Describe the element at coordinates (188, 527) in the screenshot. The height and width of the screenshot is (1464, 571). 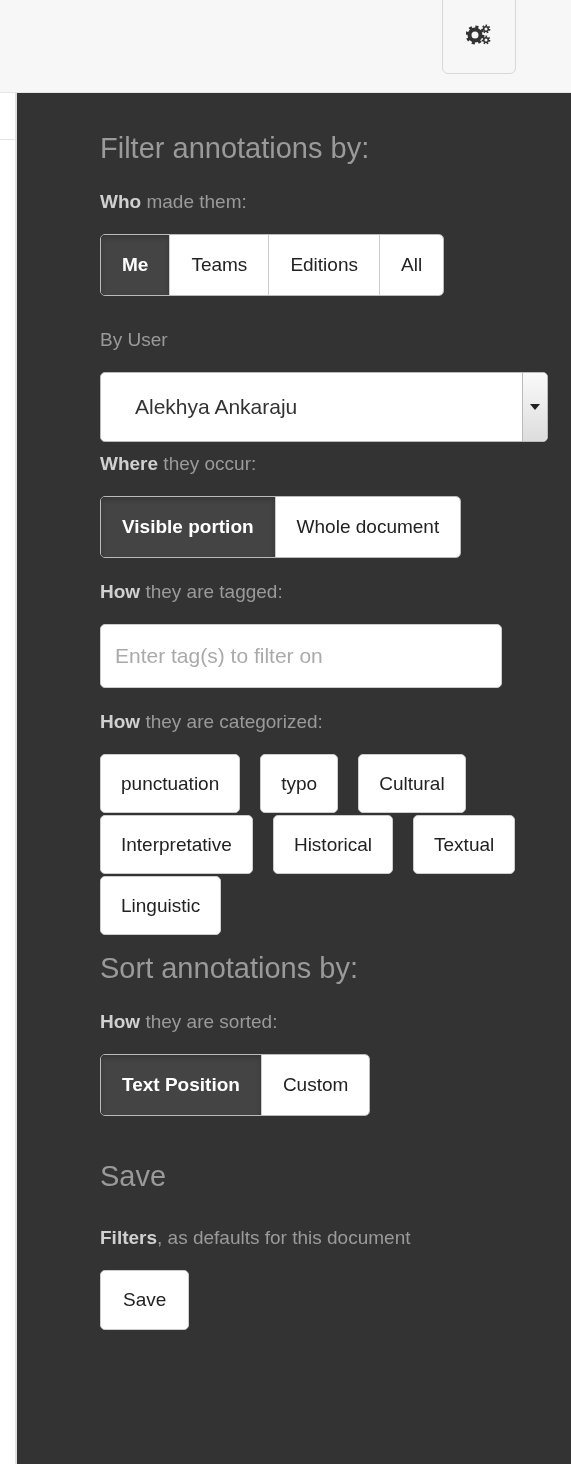
I see `filter-toggle: Visible portion` at that location.